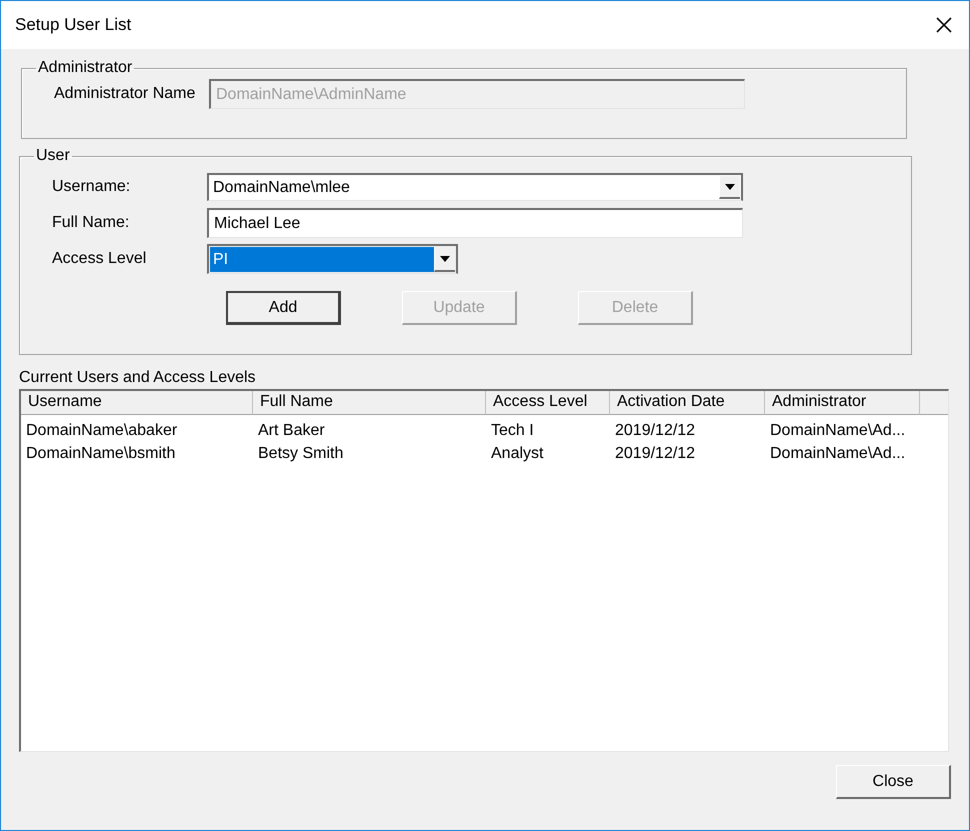  Describe the element at coordinates (100, 259) in the screenshot. I see `field-label: Access Level` at that location.